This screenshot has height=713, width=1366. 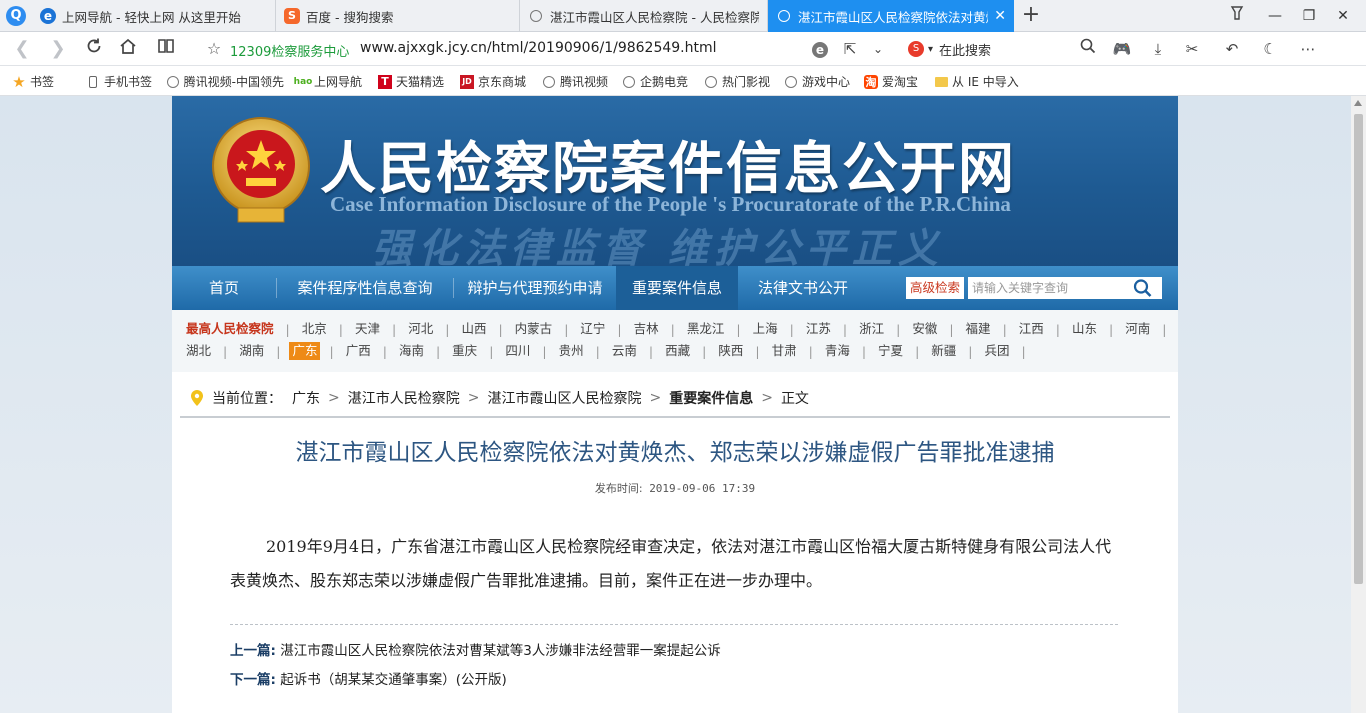 I want to click on next-label: 下一篇:, so click(x=253, y=680).